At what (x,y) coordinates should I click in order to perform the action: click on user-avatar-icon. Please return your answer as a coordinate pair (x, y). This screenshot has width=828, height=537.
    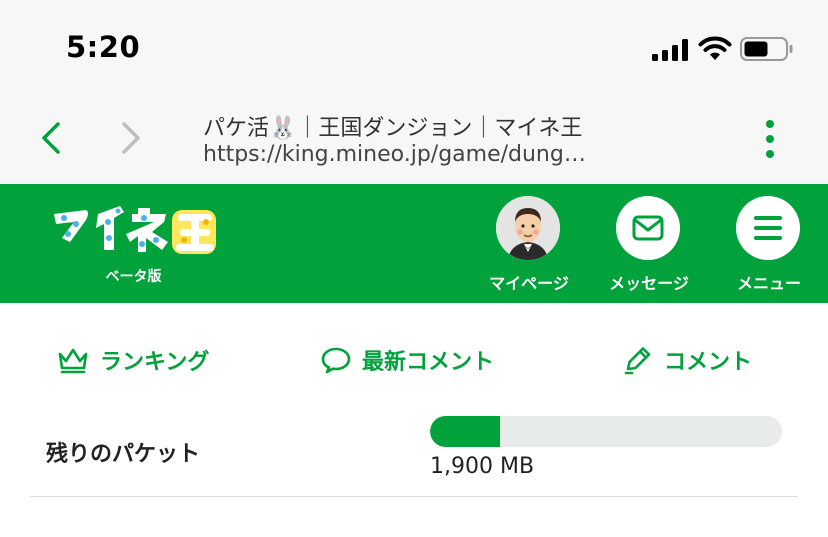
    Looking at the image, I should click on (528, 228).